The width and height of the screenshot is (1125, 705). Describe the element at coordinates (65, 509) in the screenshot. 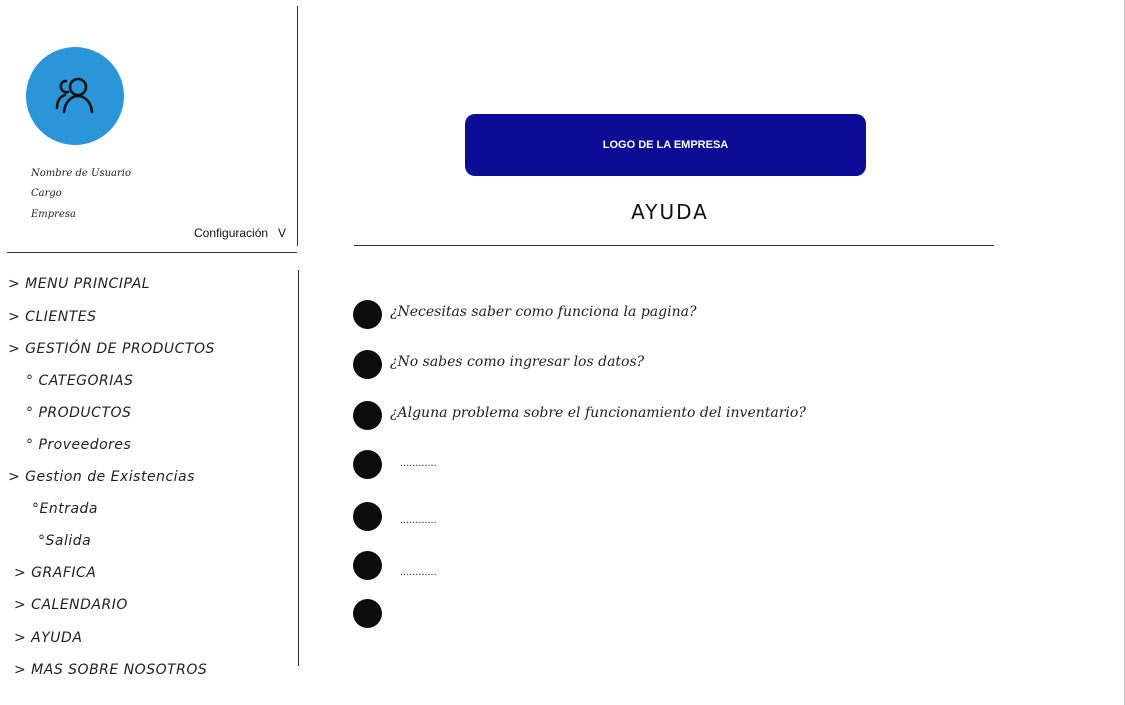

I see `nav-entrada: °Entrada` at that location.